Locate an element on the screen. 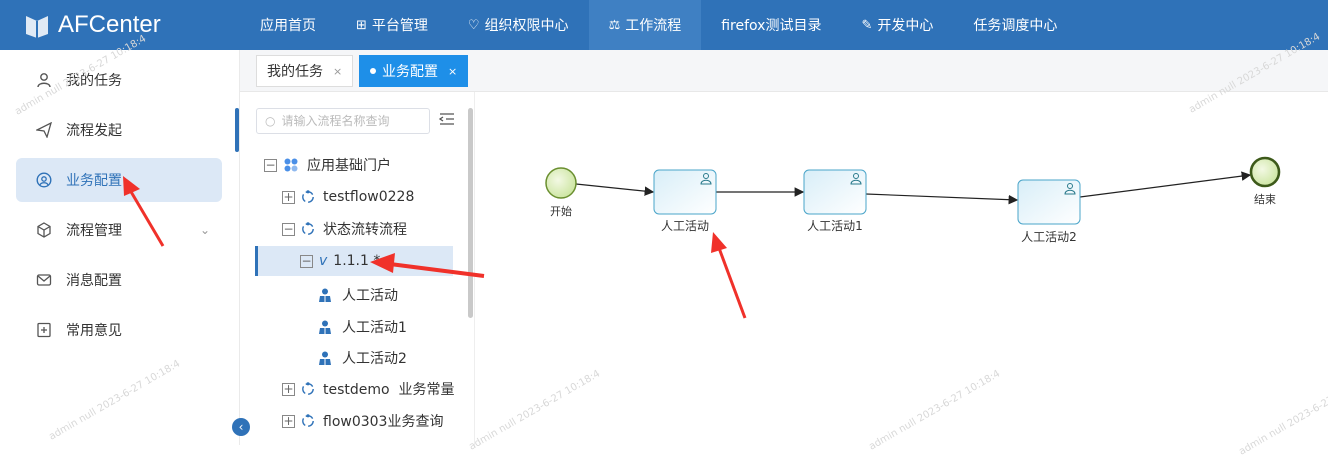 This screenshot has width=1328, height=458. collapse-tree-icon is located at coordinates (447, 120).